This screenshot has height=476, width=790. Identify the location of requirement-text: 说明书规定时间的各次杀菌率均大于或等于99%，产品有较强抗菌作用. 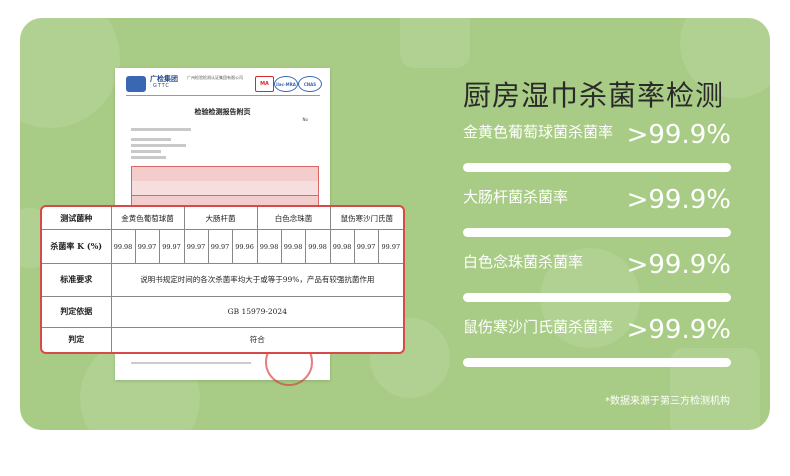
(256, 280).